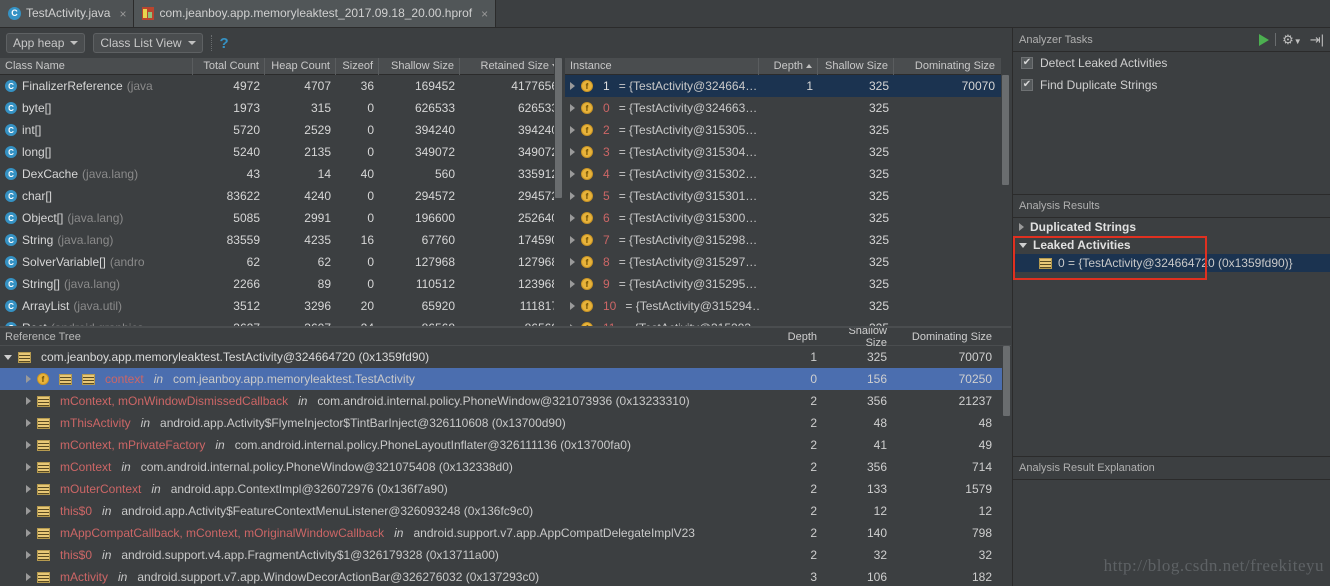 The height and width of the screenshot is (586, 1330). What do you see at coordinates (787, 152) in the screenshot?
I see `table-row: f 3 = {TestActivity@315304… 325` at bounding box center [787, 152].